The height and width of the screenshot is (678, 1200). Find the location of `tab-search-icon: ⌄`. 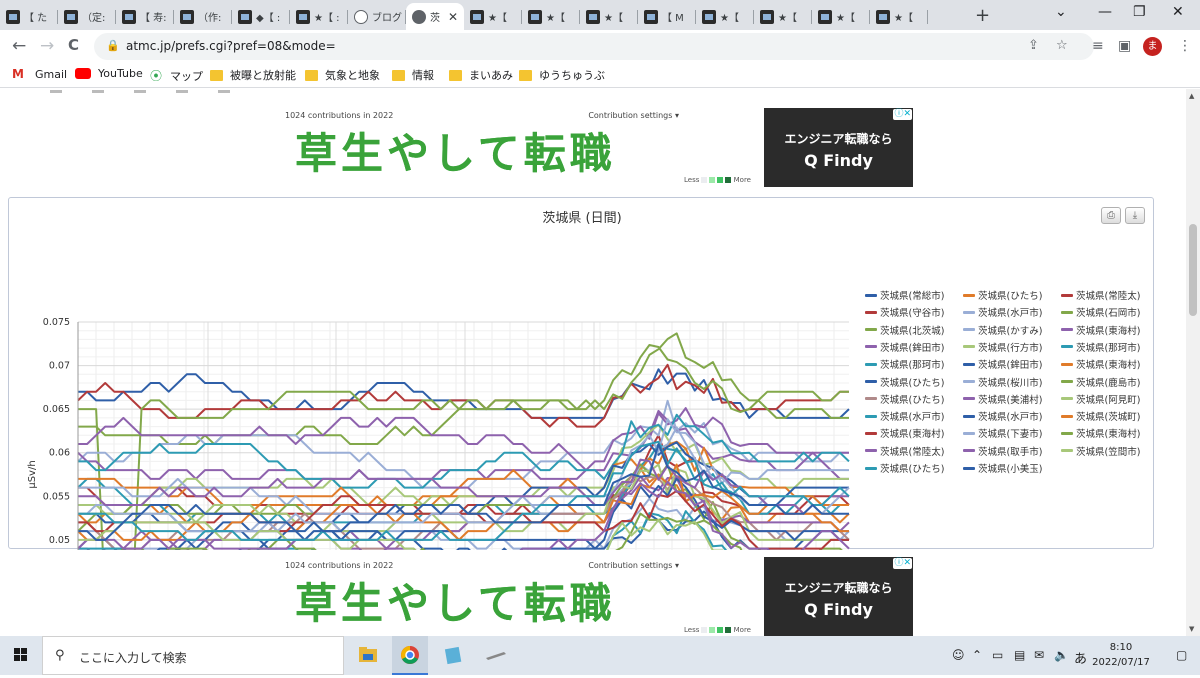

tab-search-icon: ⌄ is located at coordinates (1061, 12).